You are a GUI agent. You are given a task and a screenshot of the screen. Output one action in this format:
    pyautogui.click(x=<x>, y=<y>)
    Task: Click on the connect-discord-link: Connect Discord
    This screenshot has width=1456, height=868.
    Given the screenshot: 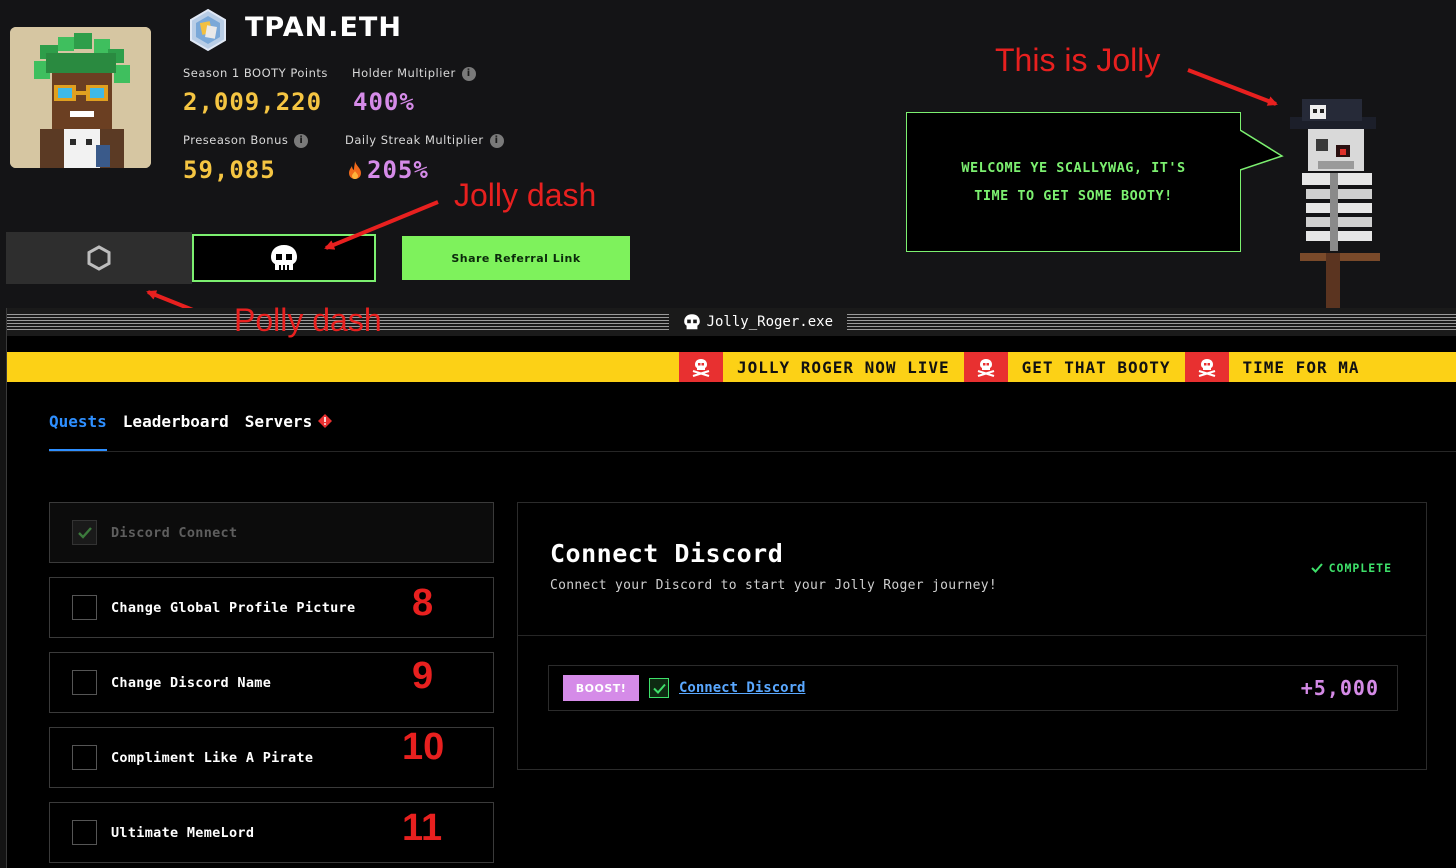 What is the action you would take?
    pyautogui.click(x=742, y=688)
    